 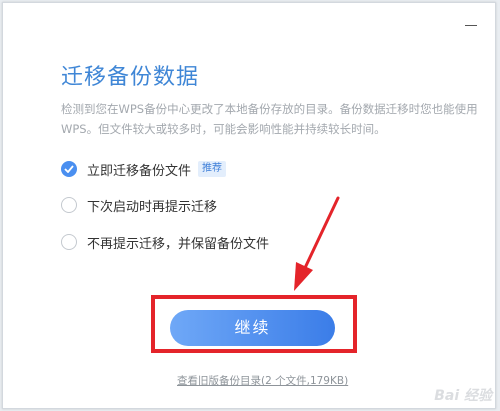 I want to click on option-never-remind: 不再提示迁移，并保留备份文件, so click(x=165, y=242).